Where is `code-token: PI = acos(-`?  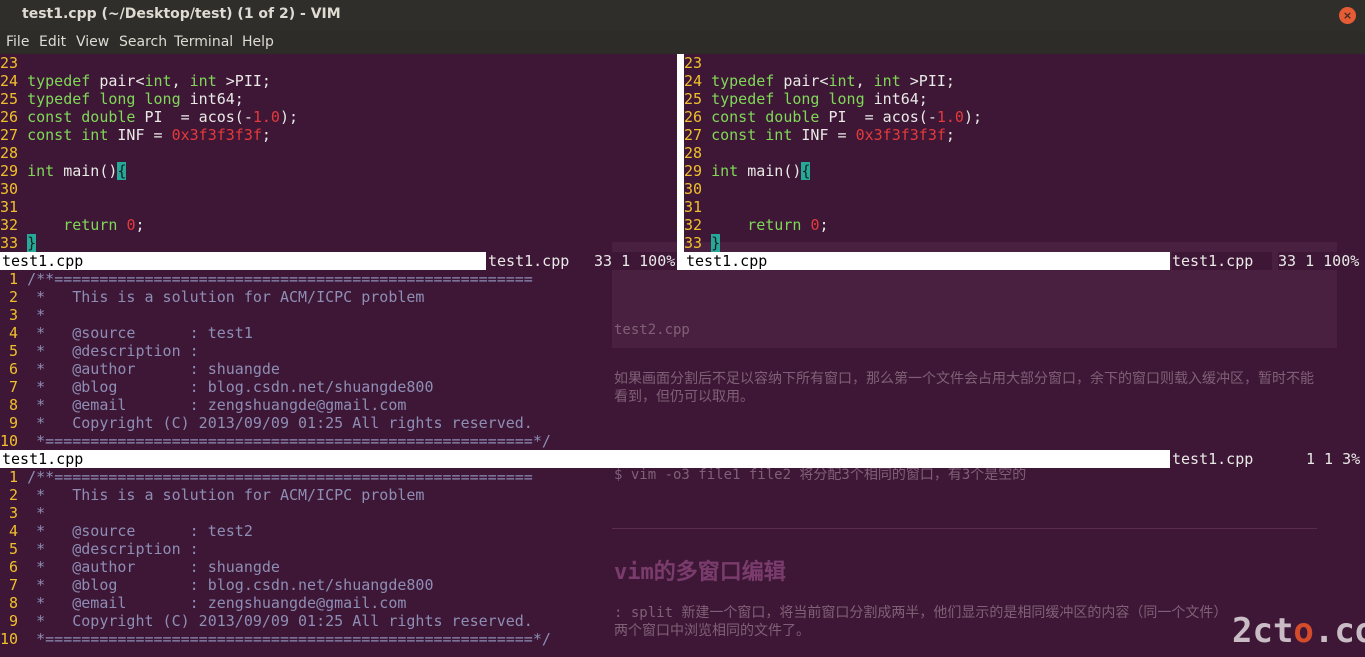
code-token: PI = acos(- is located at coordinates (194, 117).